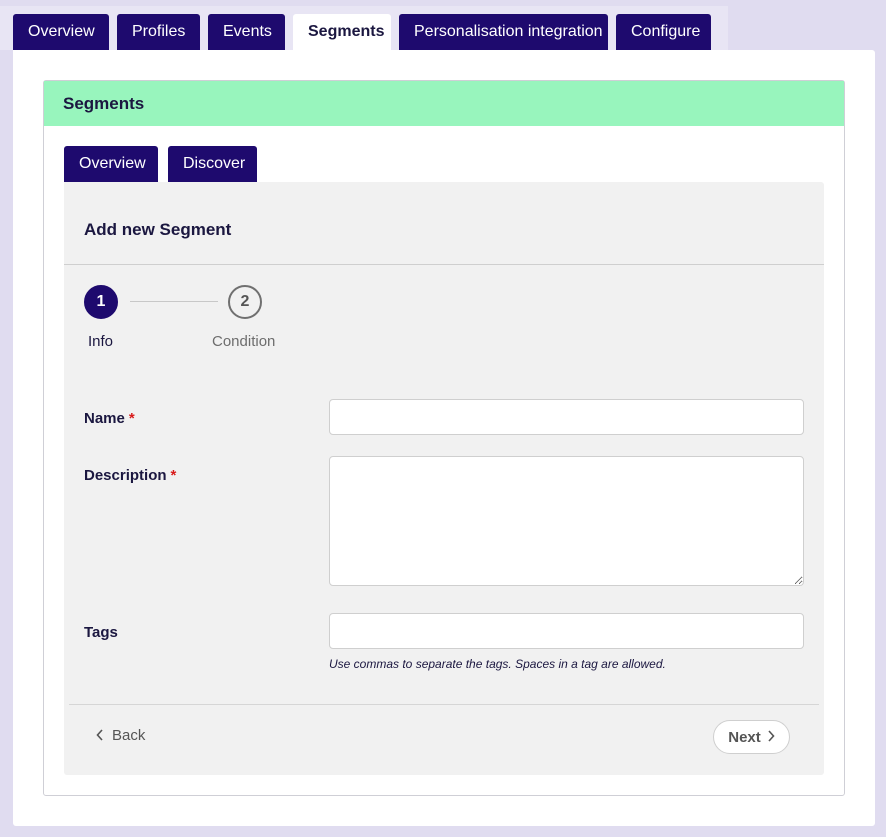 This screenshot has width=886, height=837. I want to click on tab-events: Events, so click(246, 32).